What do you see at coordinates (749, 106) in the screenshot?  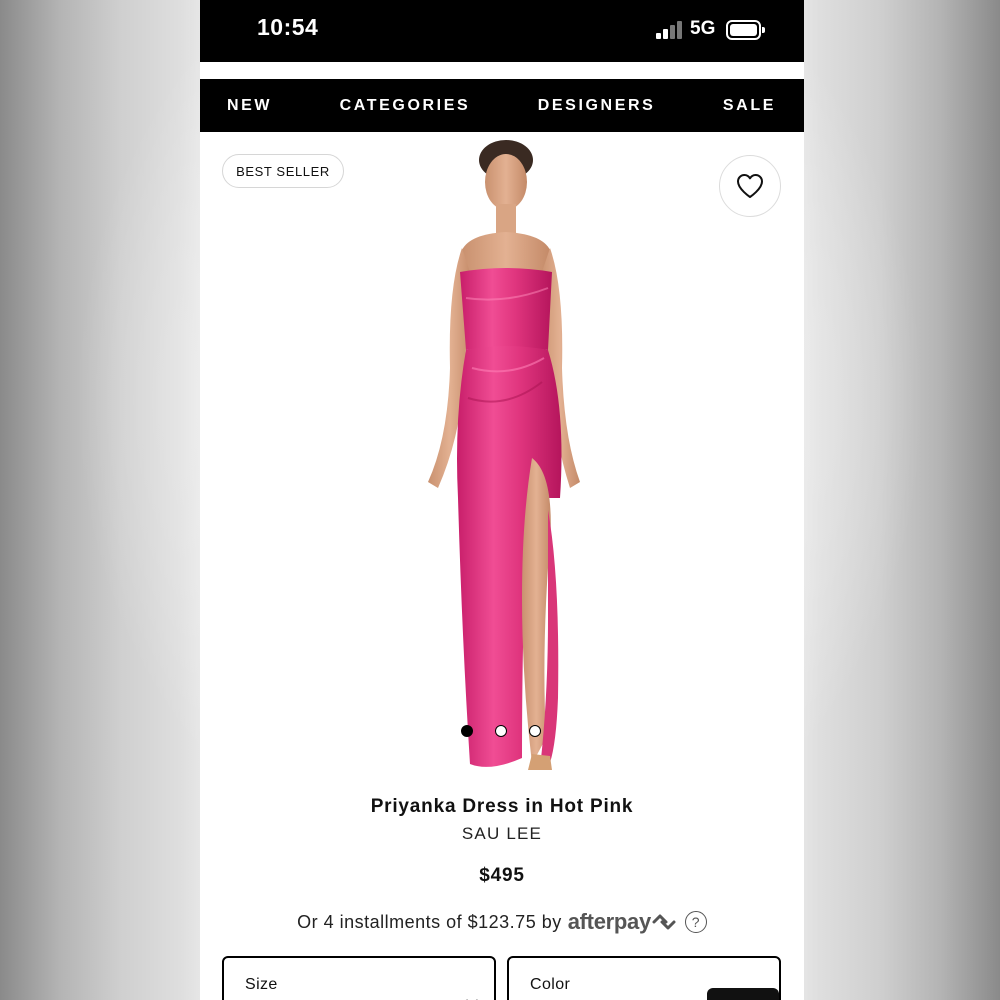 I see `nav-sale: SALE` at bounding box center [749, 106].